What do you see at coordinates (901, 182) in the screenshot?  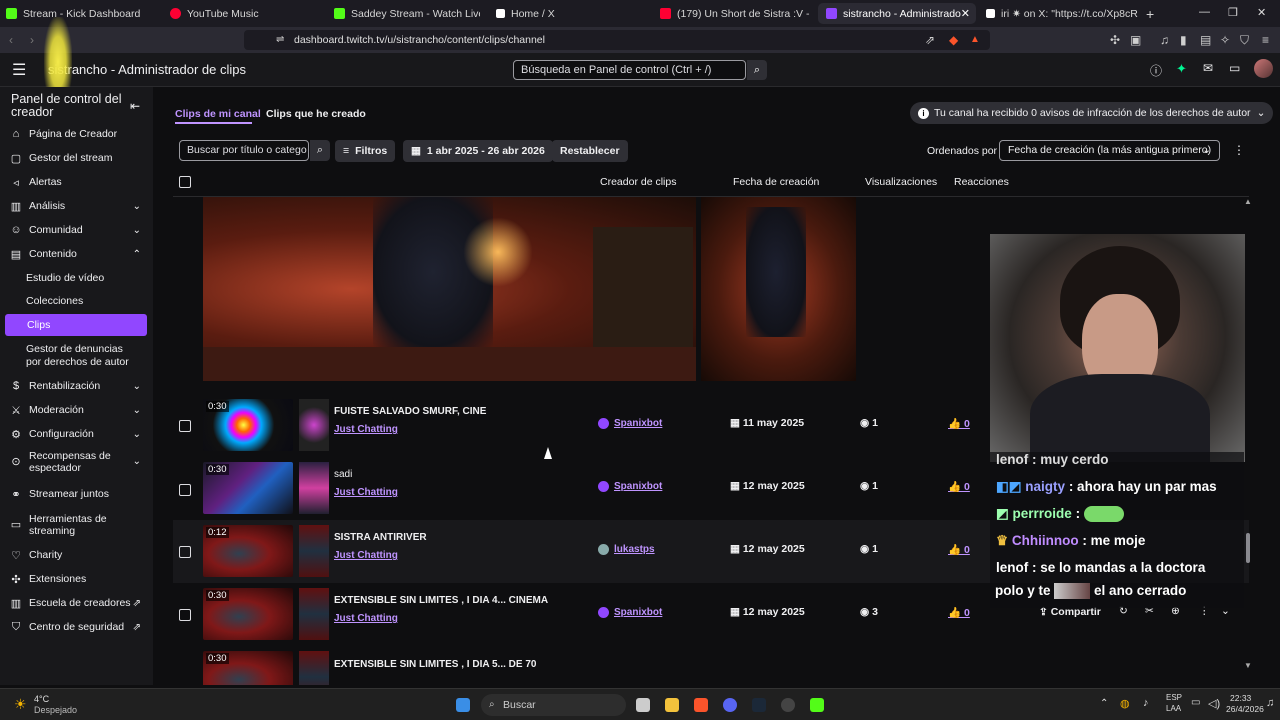 I see `column-views: Visualizaciones` at bounding box center [901, 182].